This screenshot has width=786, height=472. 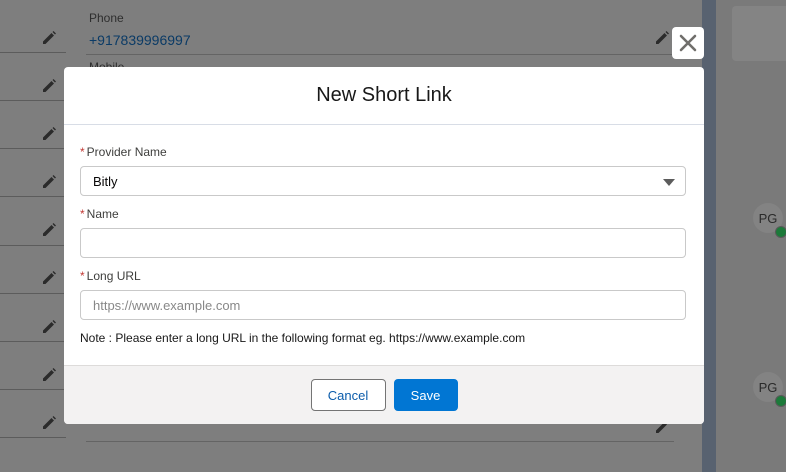 I want to click on name-label: * Name, so click(x=99, y=214).